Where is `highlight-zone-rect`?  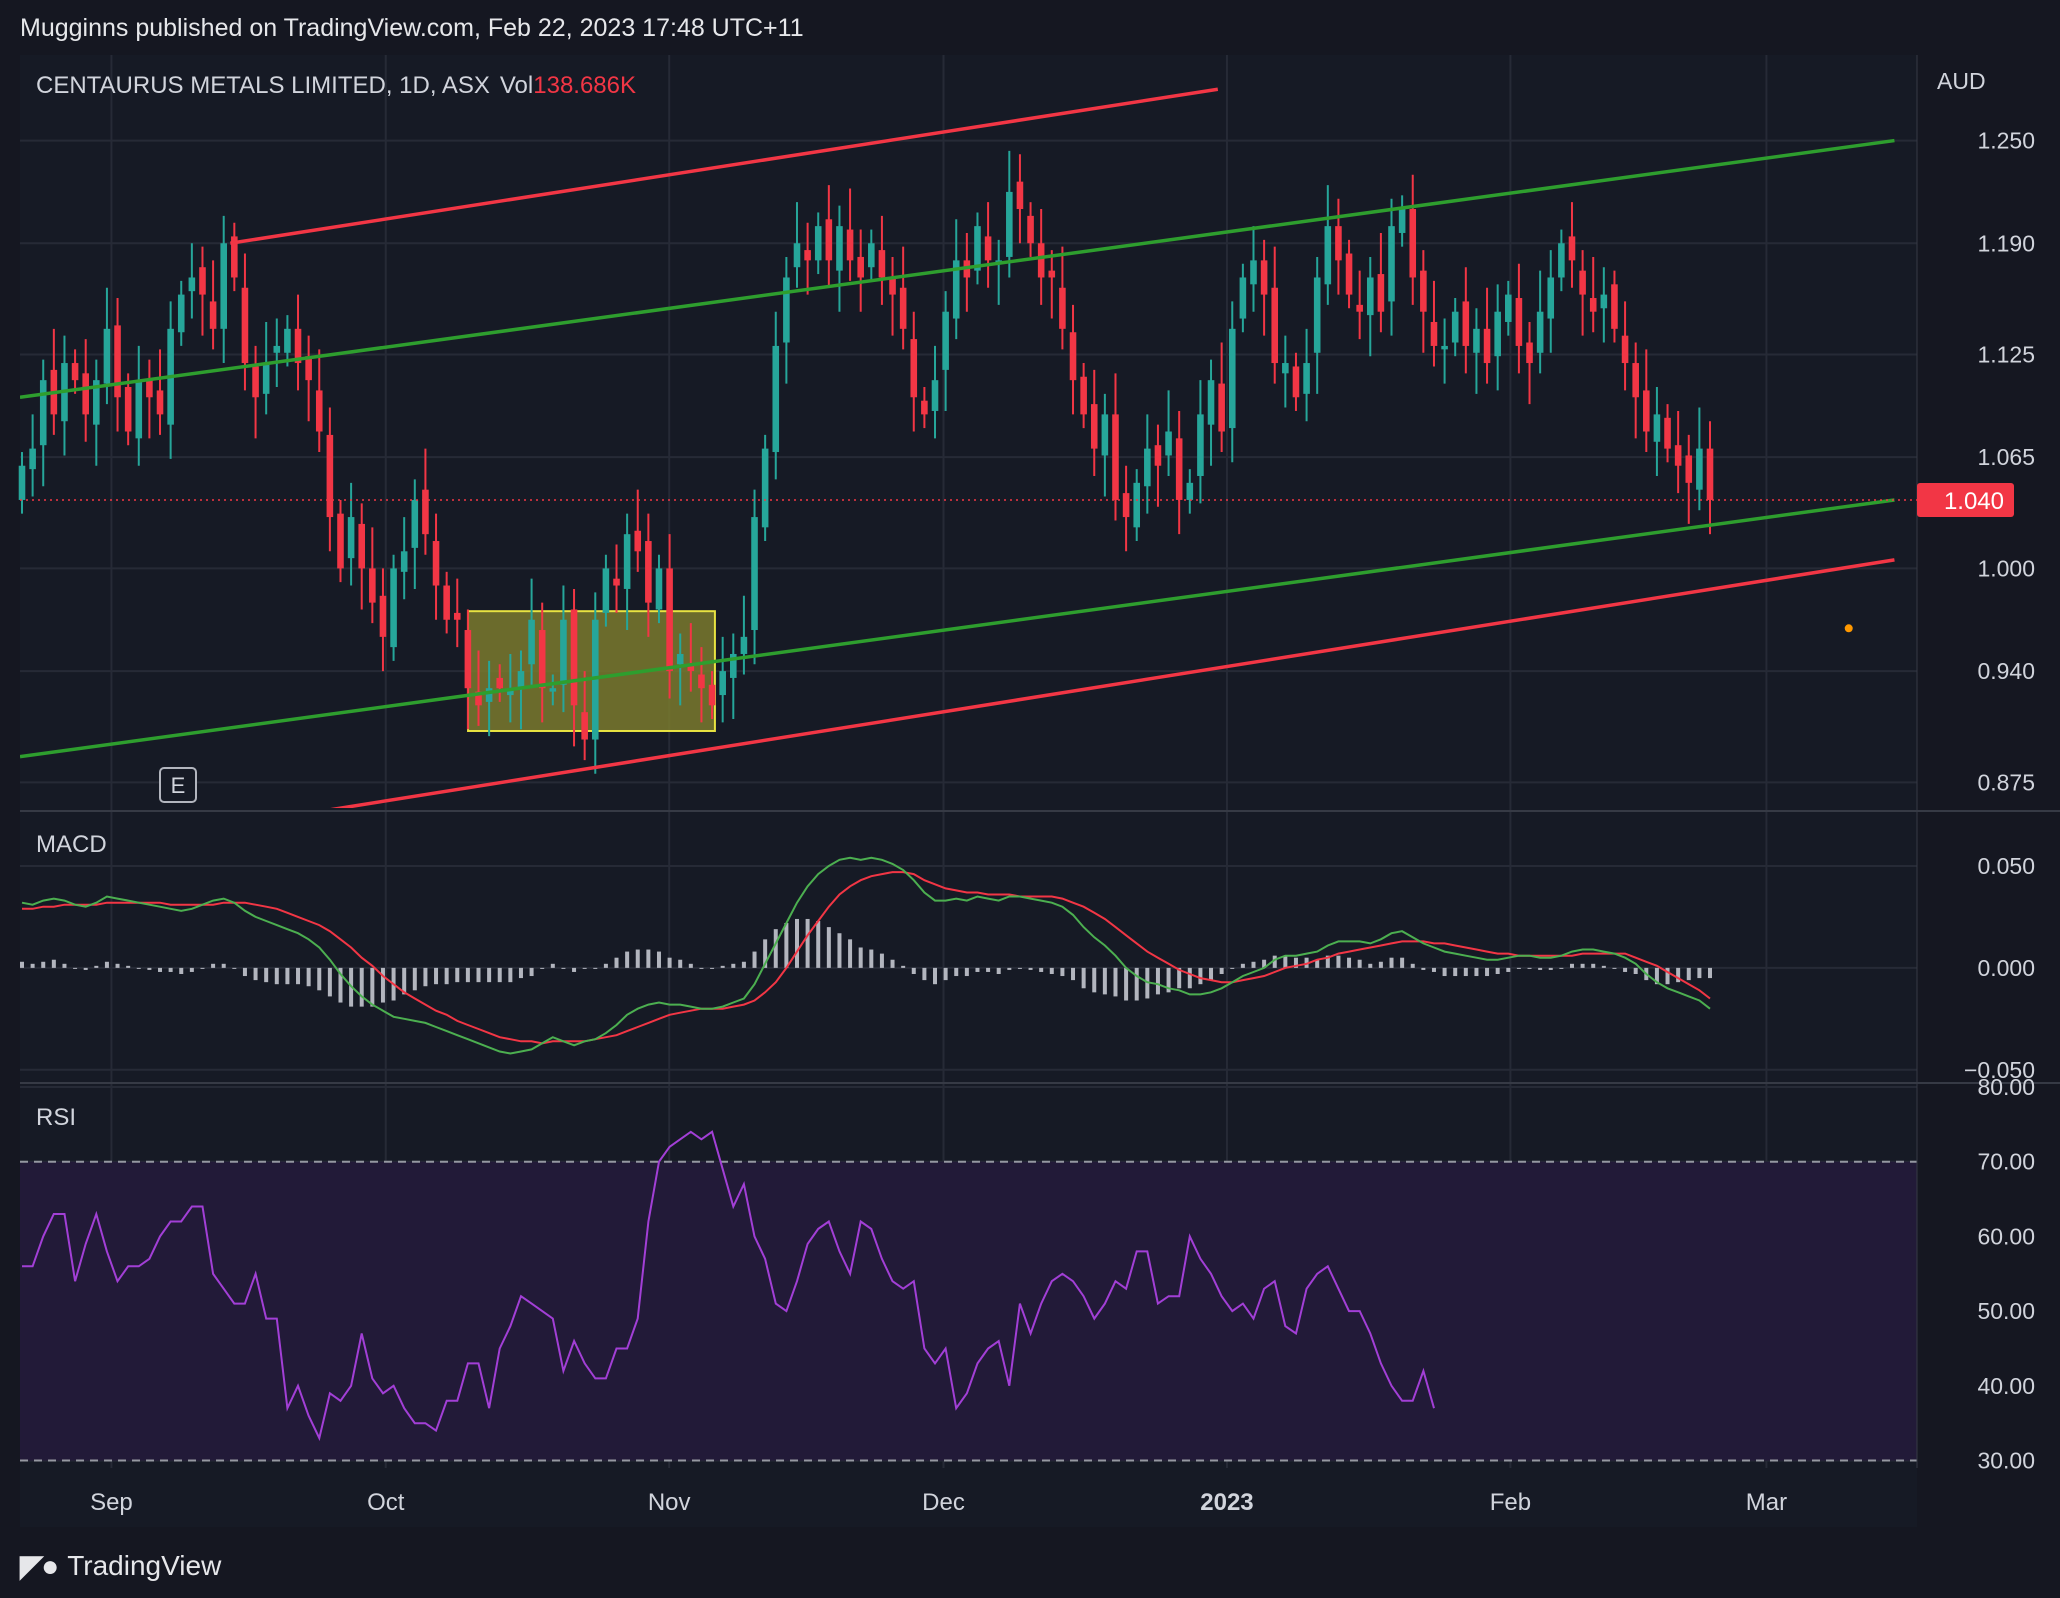
highlight-zone-rect is located at coordinates (591, 671).